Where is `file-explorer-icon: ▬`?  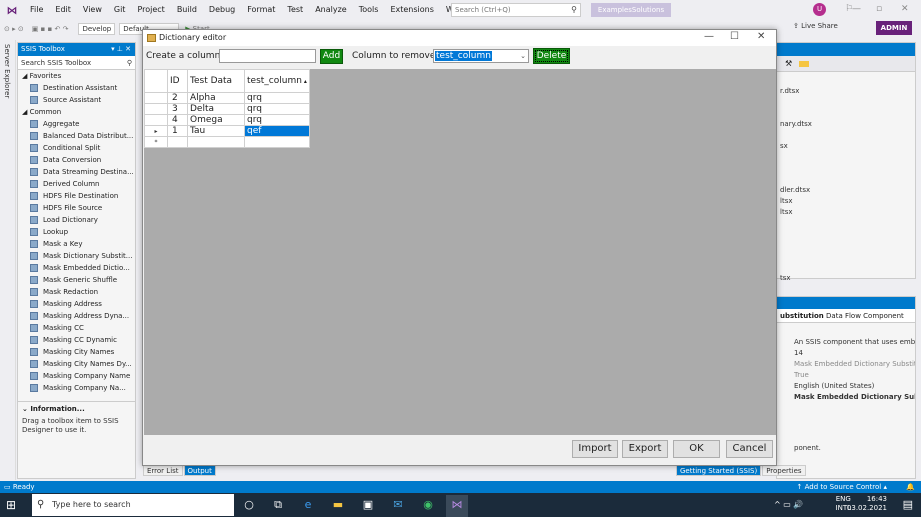
file-explorer-icon: ▬ is located at coordinates (338, 505).